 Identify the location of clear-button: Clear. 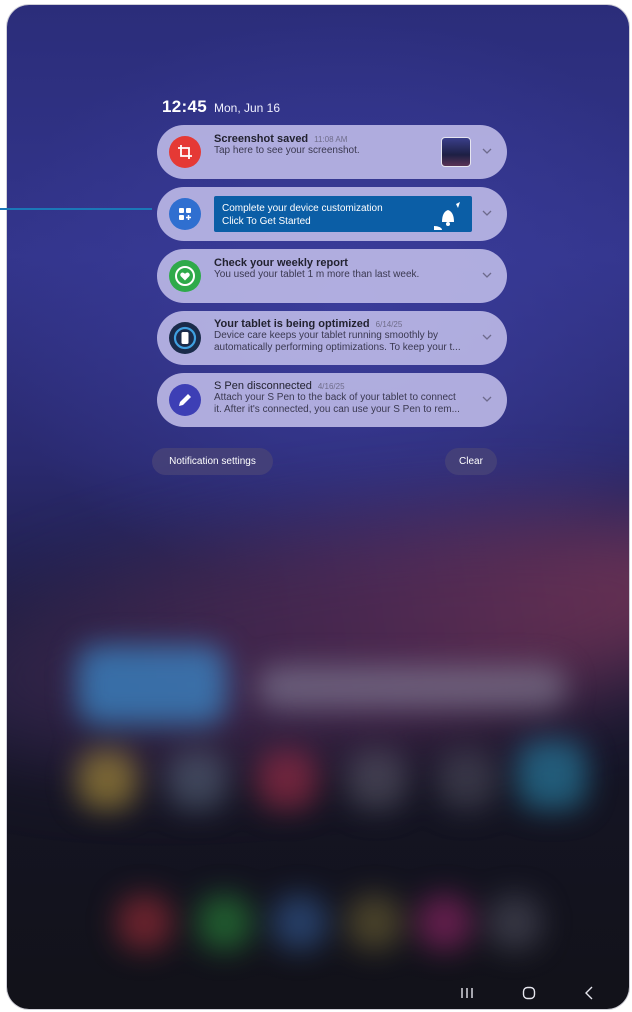
(471, 461).